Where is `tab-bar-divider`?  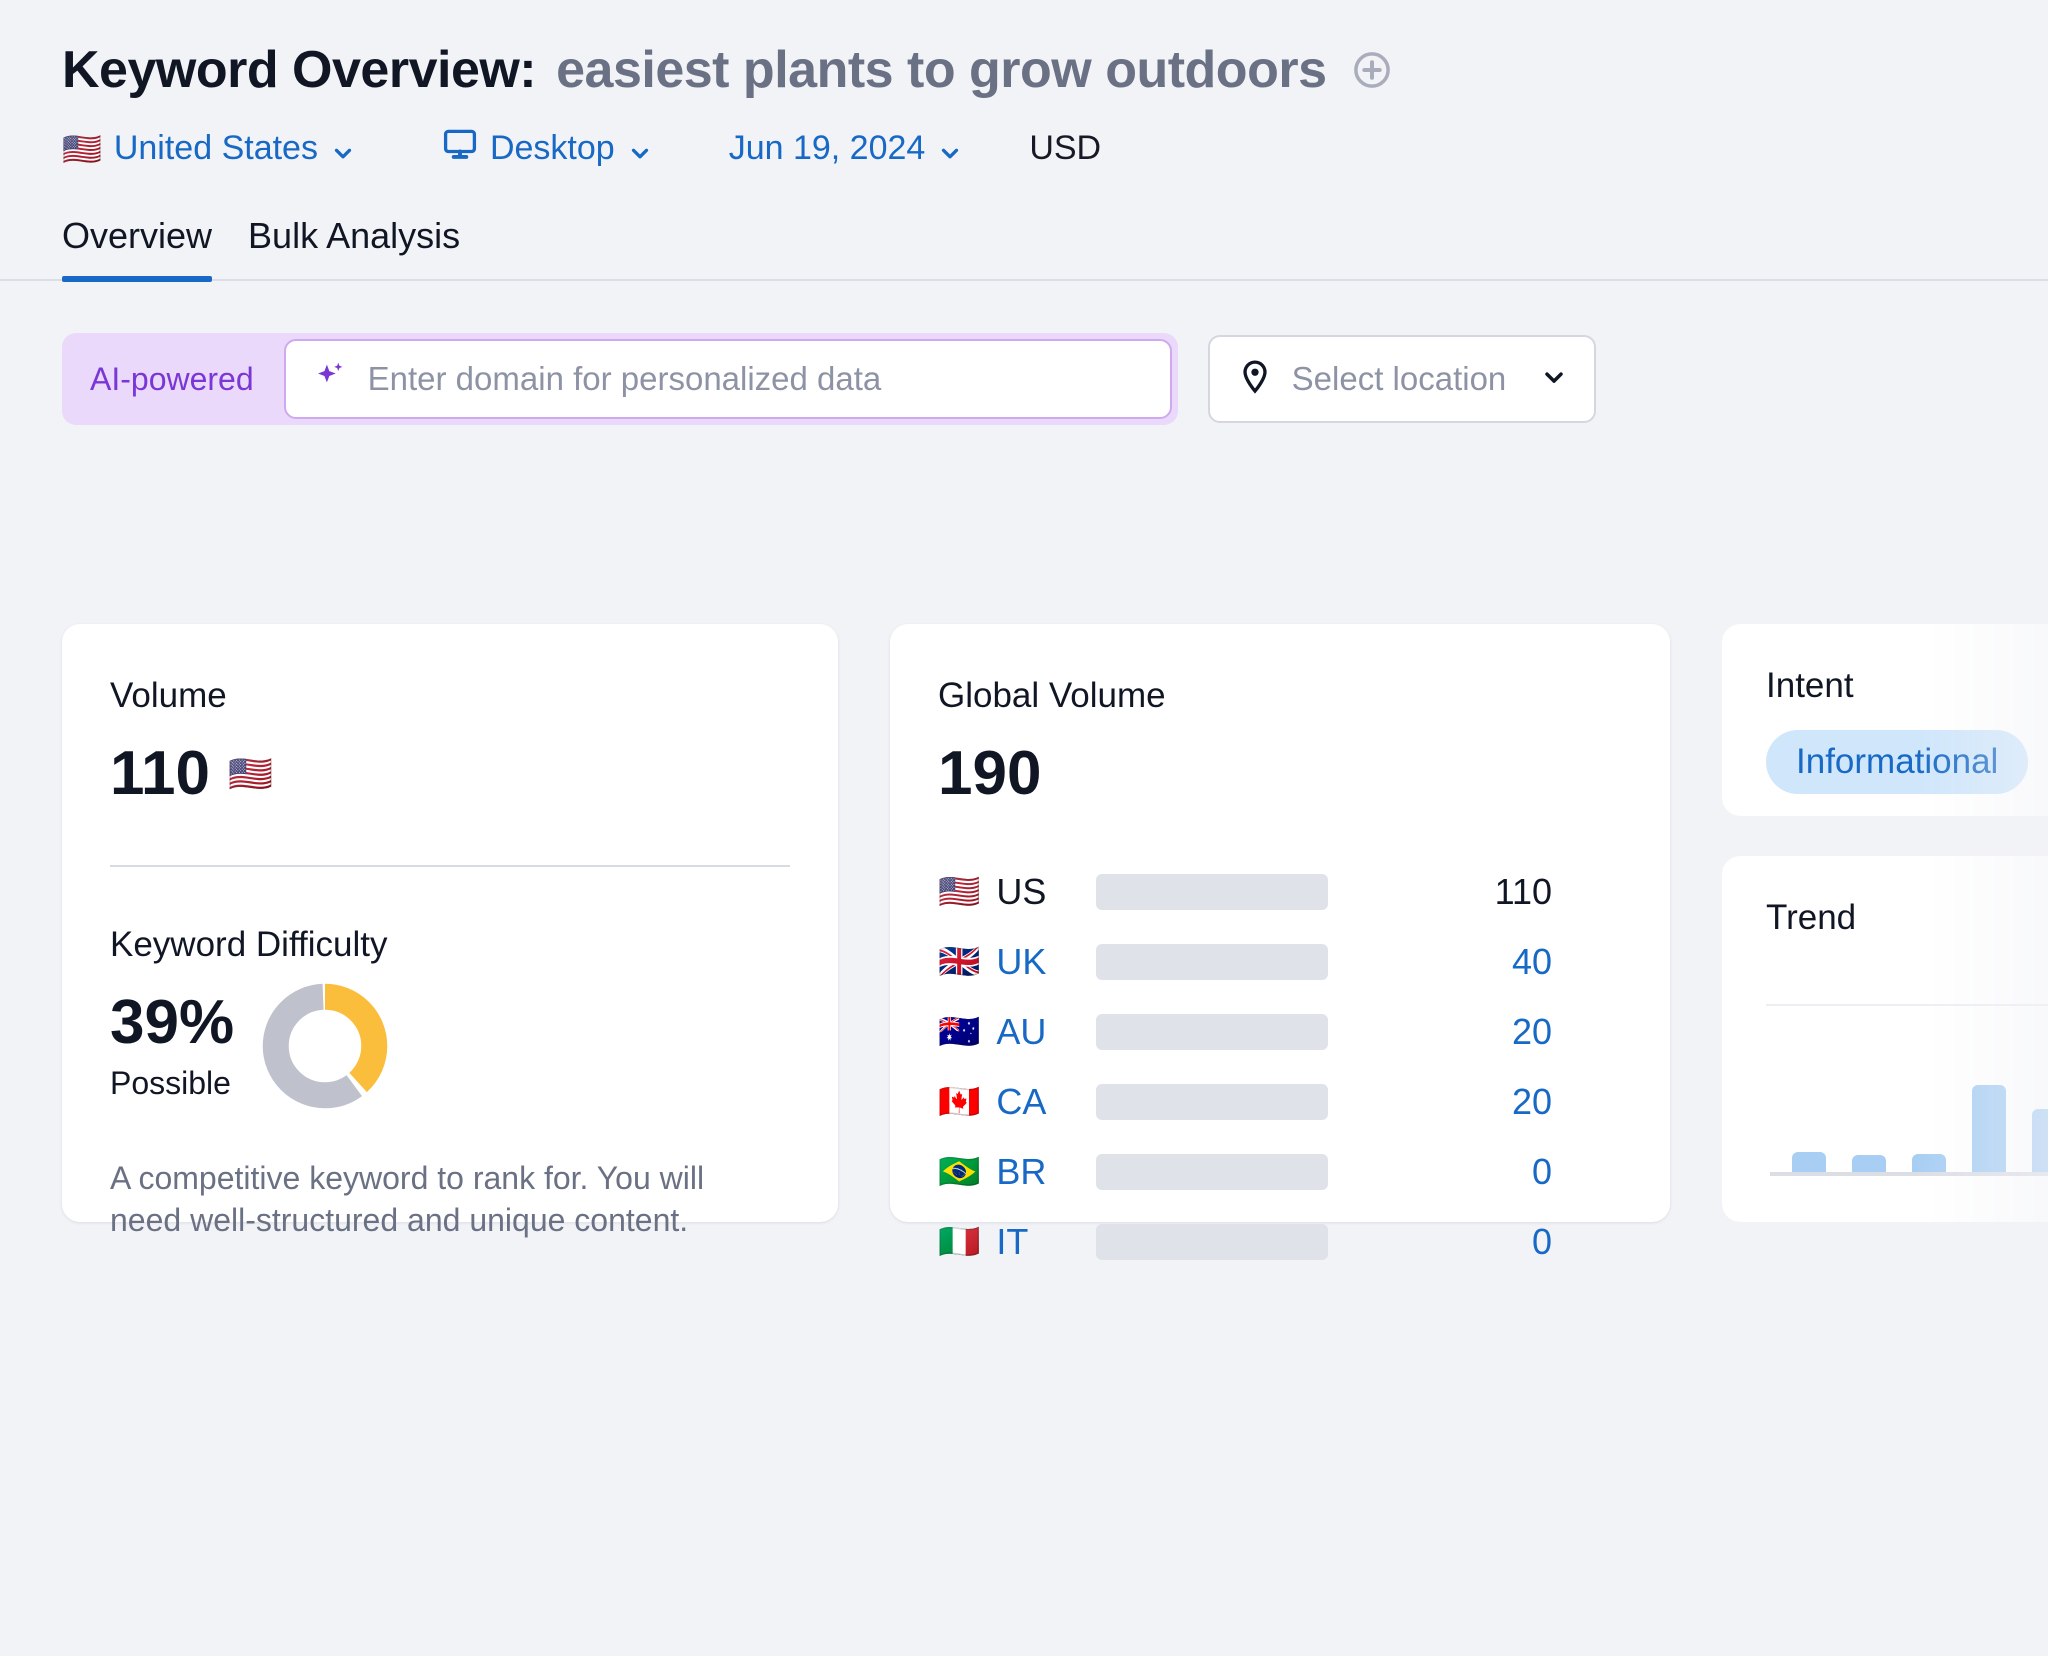 tab-bar-divider is located at coordinates (1024, 280).